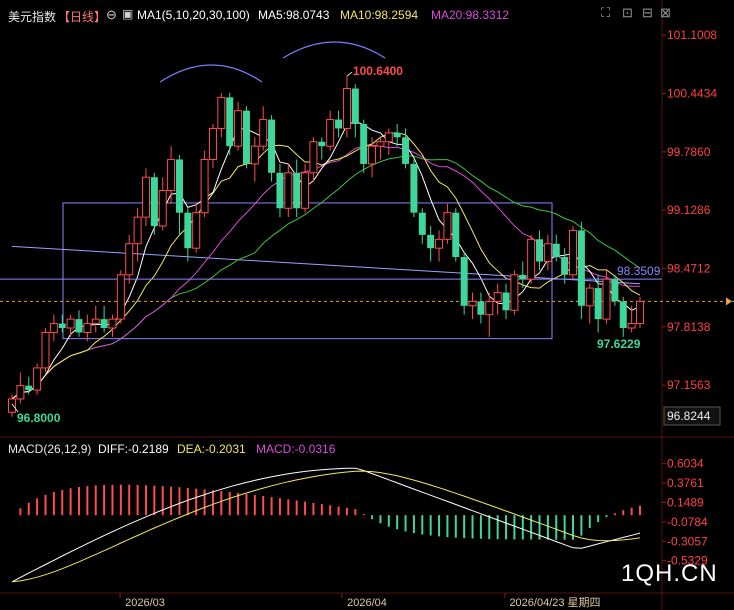 This screenshot has height=610, width=734. Describe the element at coordinates (367, 603) in the screenshot. I see `time-tick-label: 2026/04` at that location.